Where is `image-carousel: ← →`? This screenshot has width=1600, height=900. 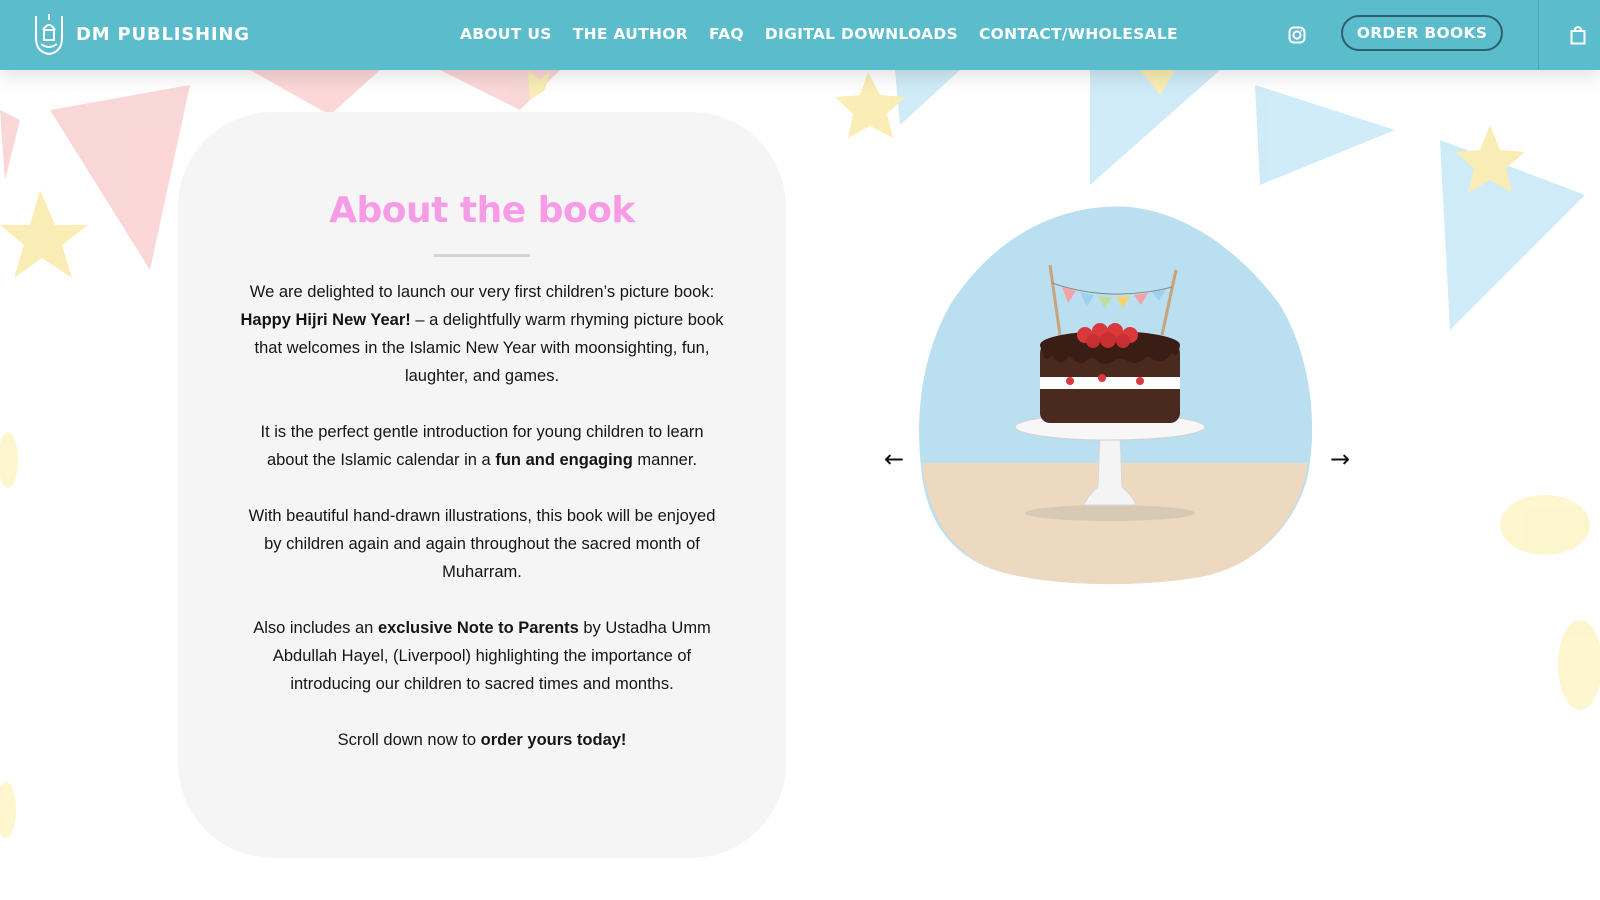 image-carousel: ← → is located at coordinates (1115, 395).